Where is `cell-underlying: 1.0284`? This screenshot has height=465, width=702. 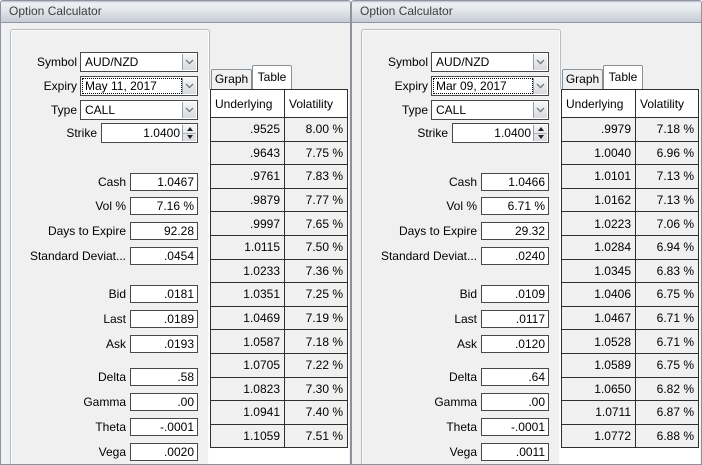 cell-underlying: 1.0284 is located at coordinates (598, 247).